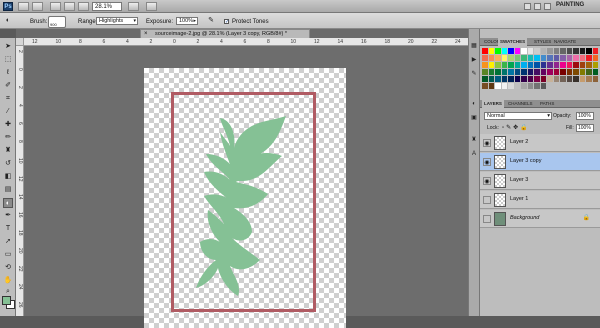  I want to click on tab-swatches: SWATCHES, so click(513, 42).